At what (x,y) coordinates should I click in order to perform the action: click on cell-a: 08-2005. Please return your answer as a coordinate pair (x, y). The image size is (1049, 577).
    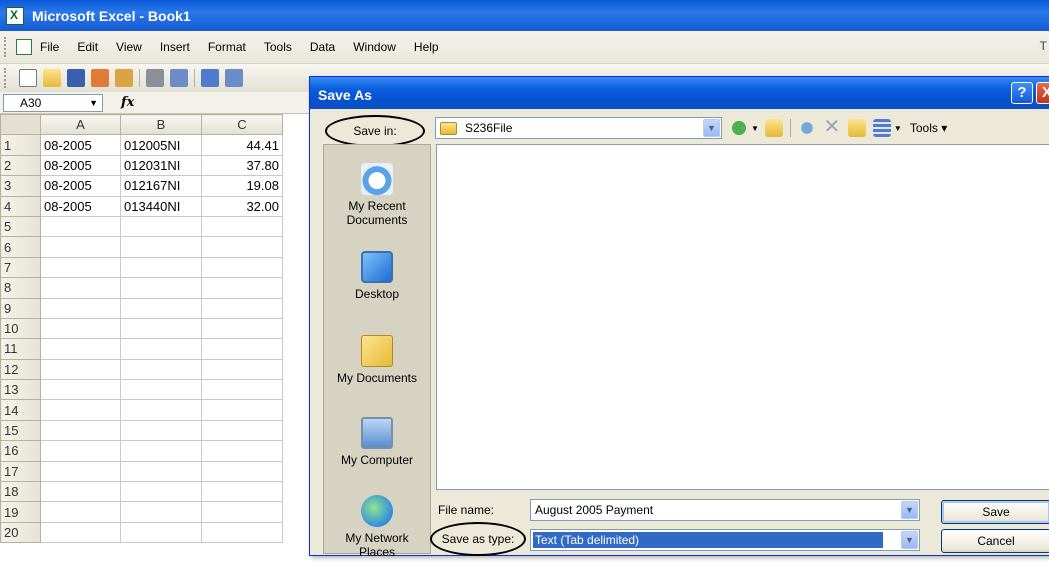
    Looking at the image, I should click on (80, 186).